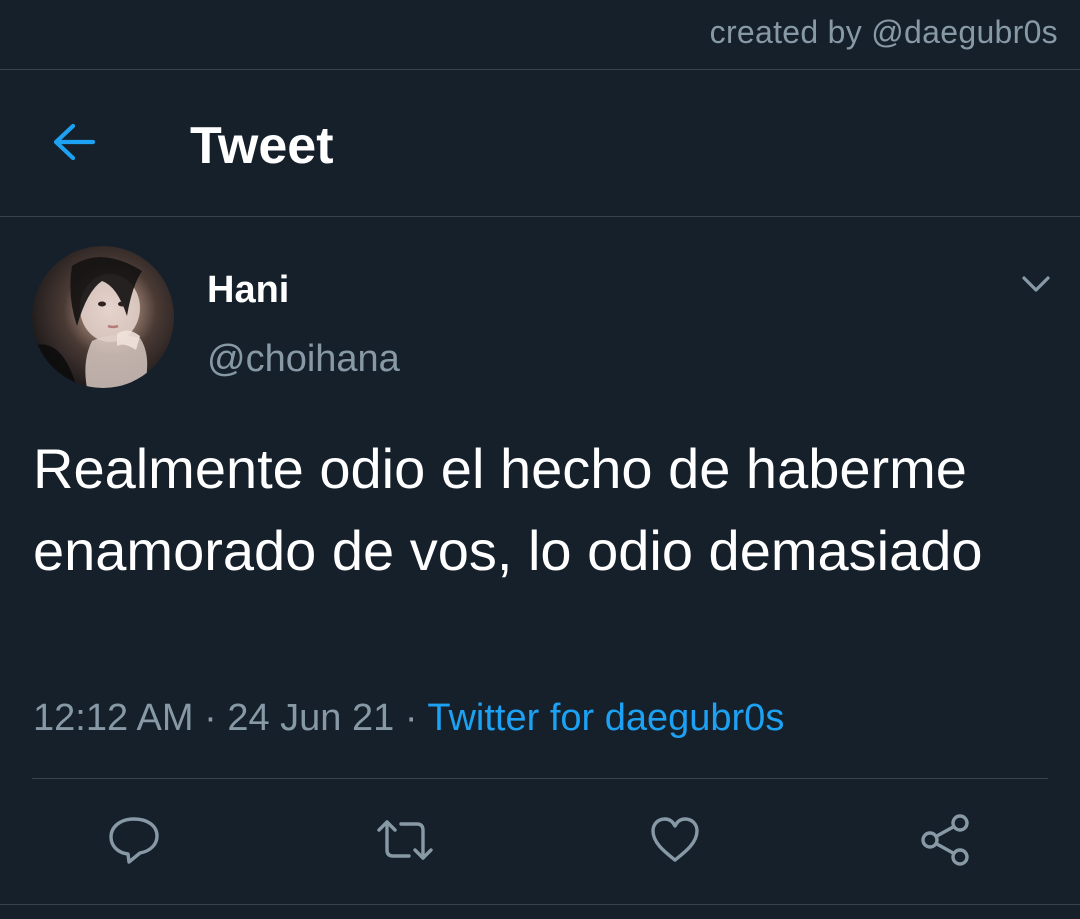 Image resolution: width=1080 pixels, height=919 pixels. What do you see at coordinates (540, 778) in the screenshot?
I see `actions-divider` at bounding box center [540, 778].